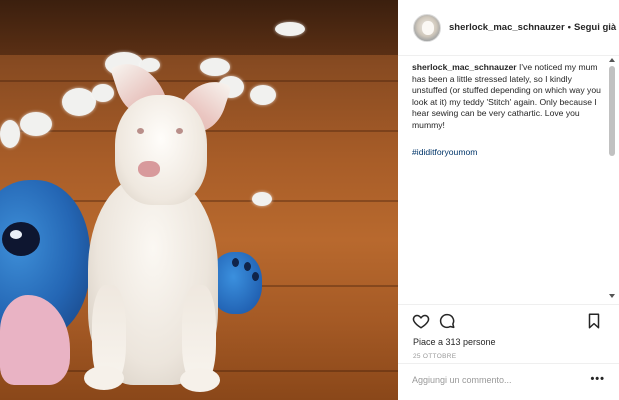 The image size is (619, 400). I want to click on comment-icon, so click(447, 321).